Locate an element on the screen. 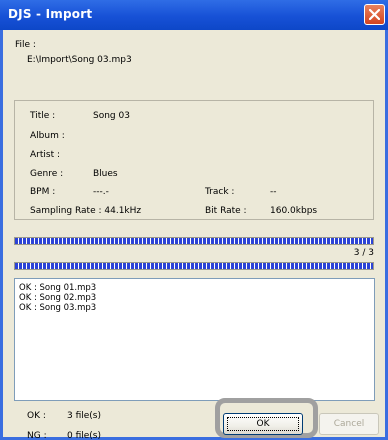  close-button is located at coordinates (374, 14).